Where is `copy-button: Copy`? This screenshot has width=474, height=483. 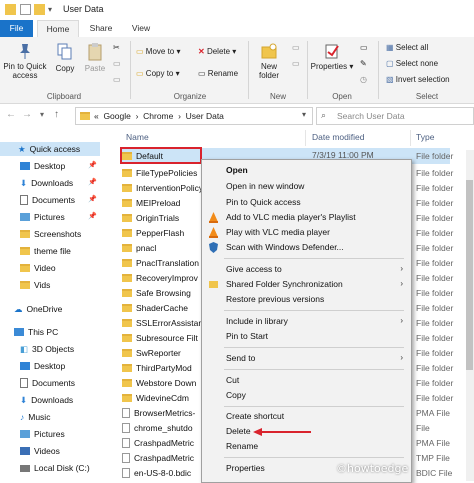 copy-button: Copy is located at coordinates (65, 58).